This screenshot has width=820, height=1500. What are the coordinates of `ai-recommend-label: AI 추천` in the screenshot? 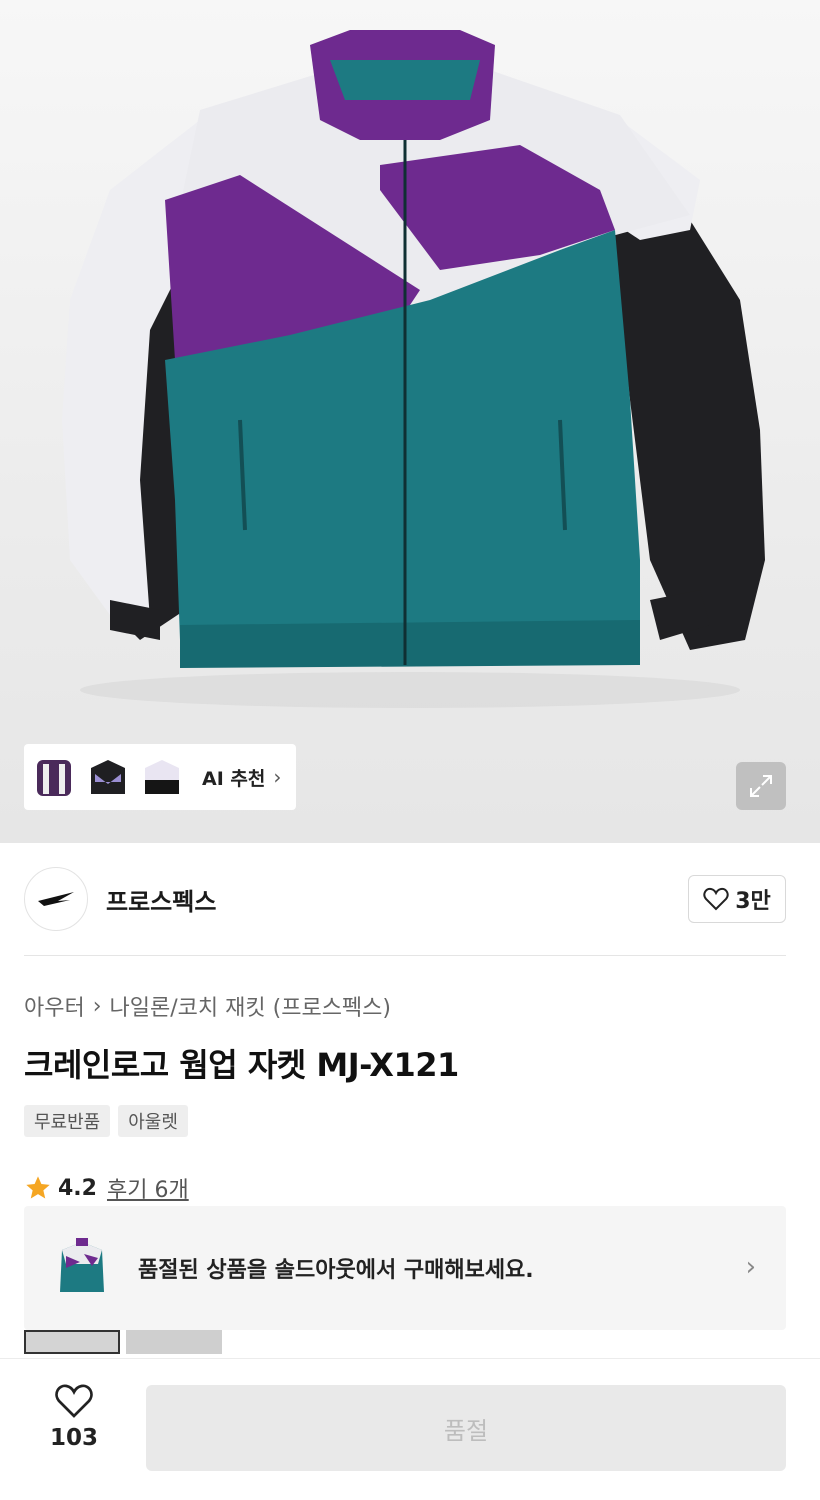 It's located at (234, 778).